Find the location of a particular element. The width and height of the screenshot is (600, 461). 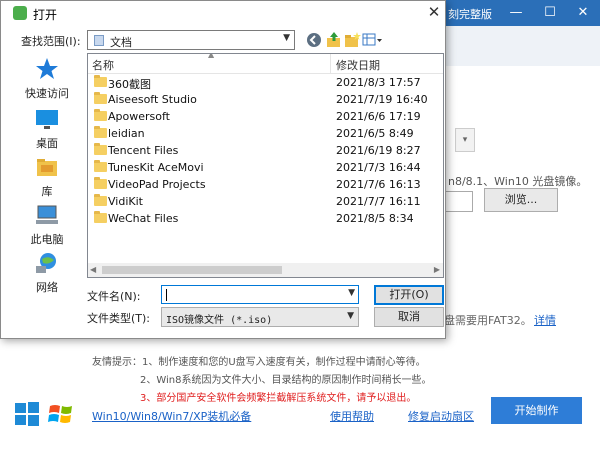

file-date: 2021/7/19 16:40 is located at coordinates (382, 99).